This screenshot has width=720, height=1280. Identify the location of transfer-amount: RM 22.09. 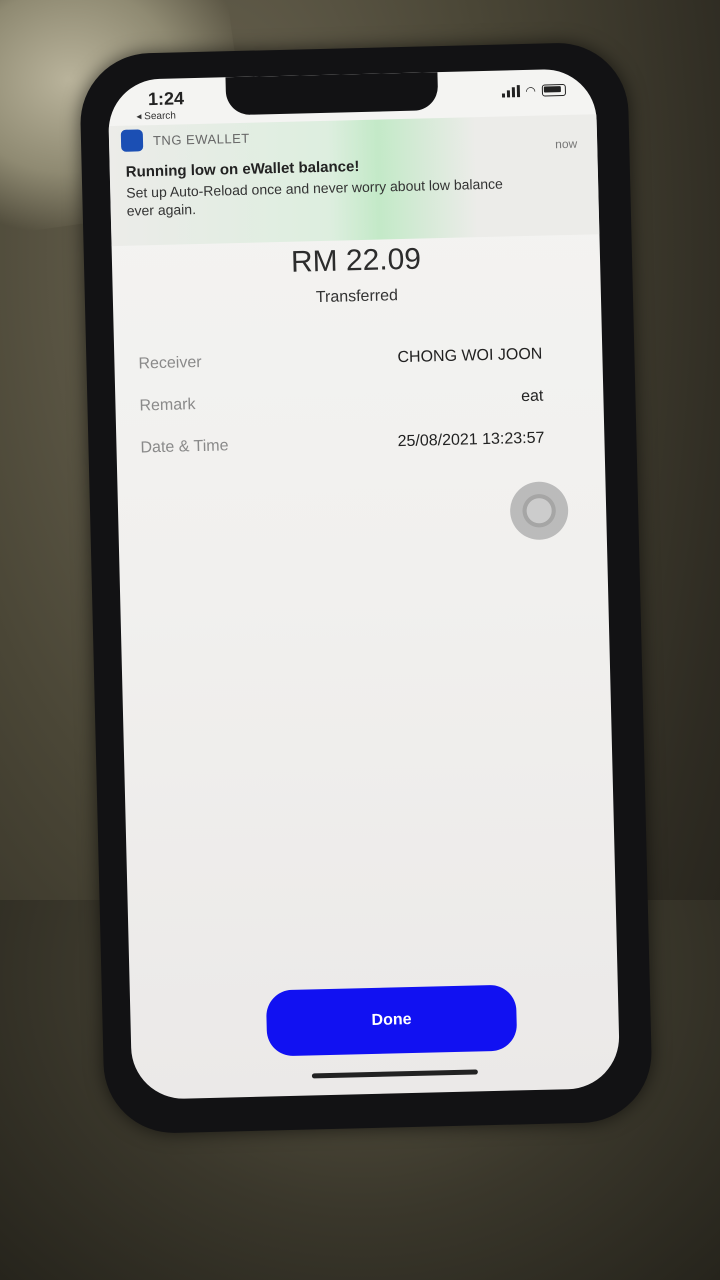
(356, 260).